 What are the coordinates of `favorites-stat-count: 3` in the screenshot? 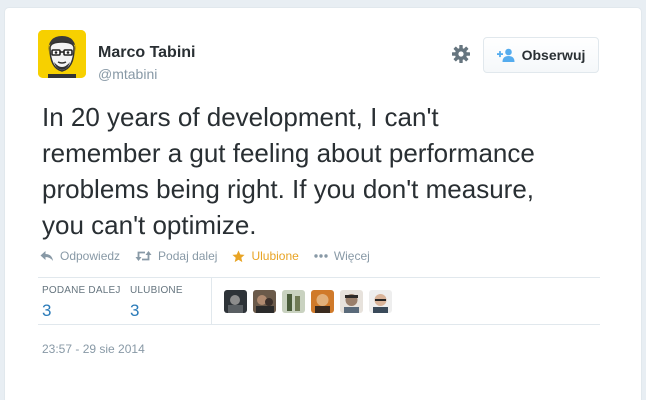 It's located at (135, 310).